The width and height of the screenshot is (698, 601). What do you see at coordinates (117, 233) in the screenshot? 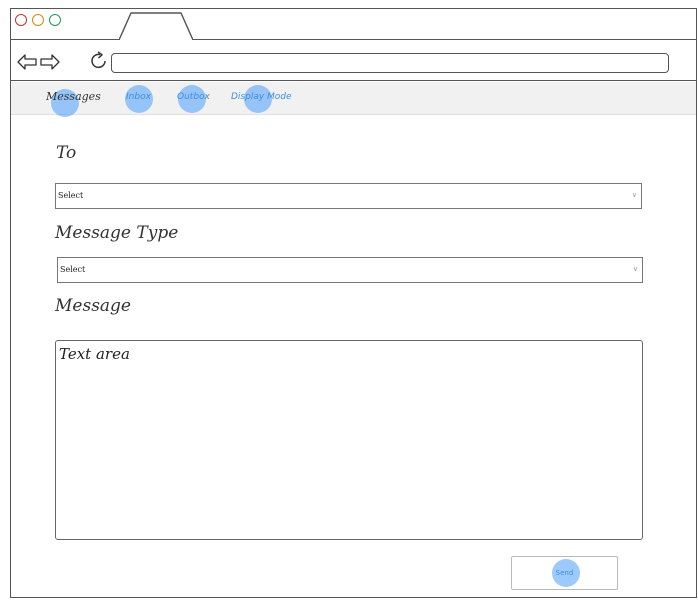
I see `message-type-label: Message Type` at bounding box center [117, 233].